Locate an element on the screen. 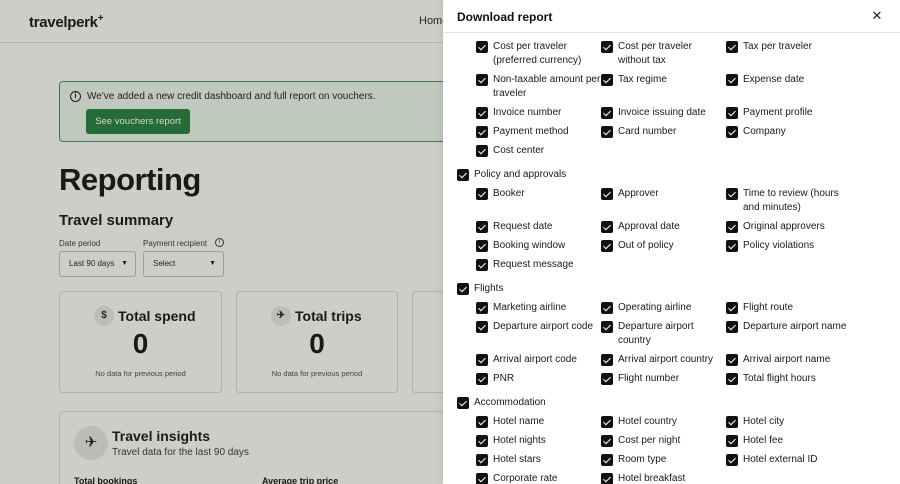  option-label-line: Departure airport name is located at coordinates (795, 326).